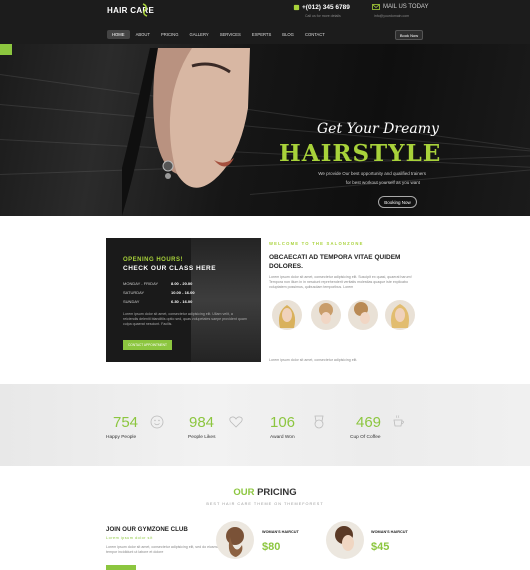  What do you see at coordinates (369, 422) in the screenshot?
I see `stat-number: 469` at bounding box center [369, 422].